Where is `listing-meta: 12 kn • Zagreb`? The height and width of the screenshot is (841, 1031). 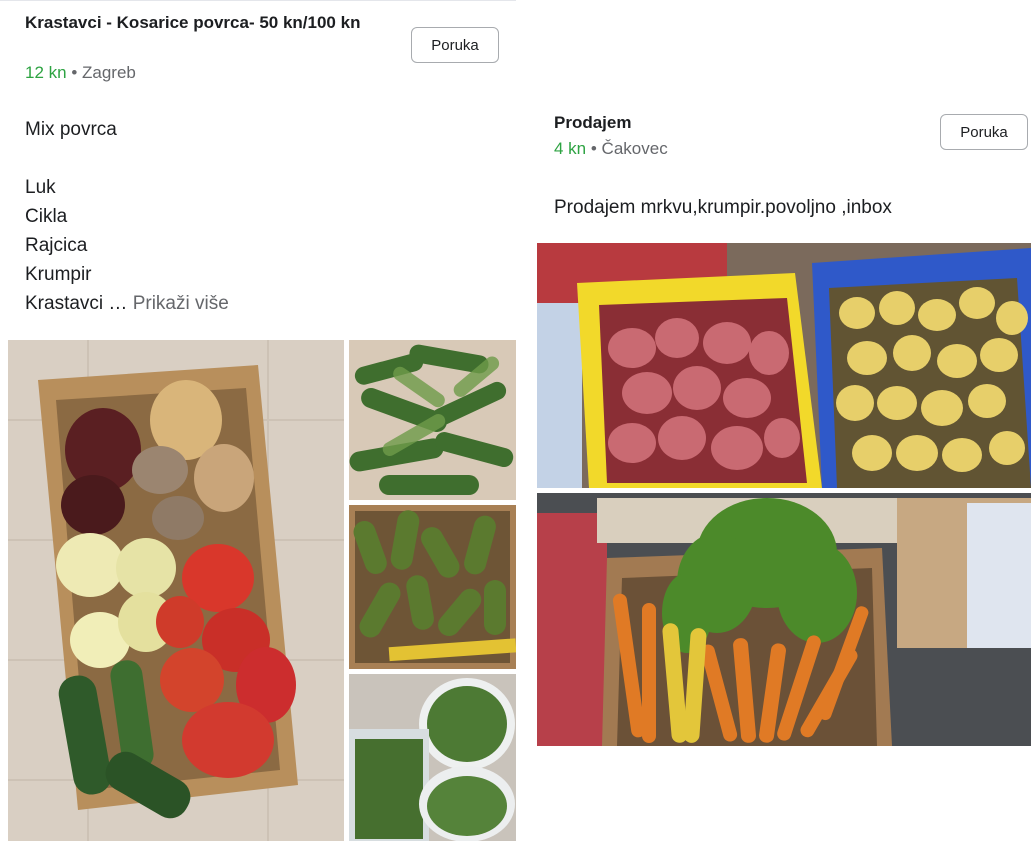
listing-meta: 12 kn • Zagreb is located at coordinates (80, 72).